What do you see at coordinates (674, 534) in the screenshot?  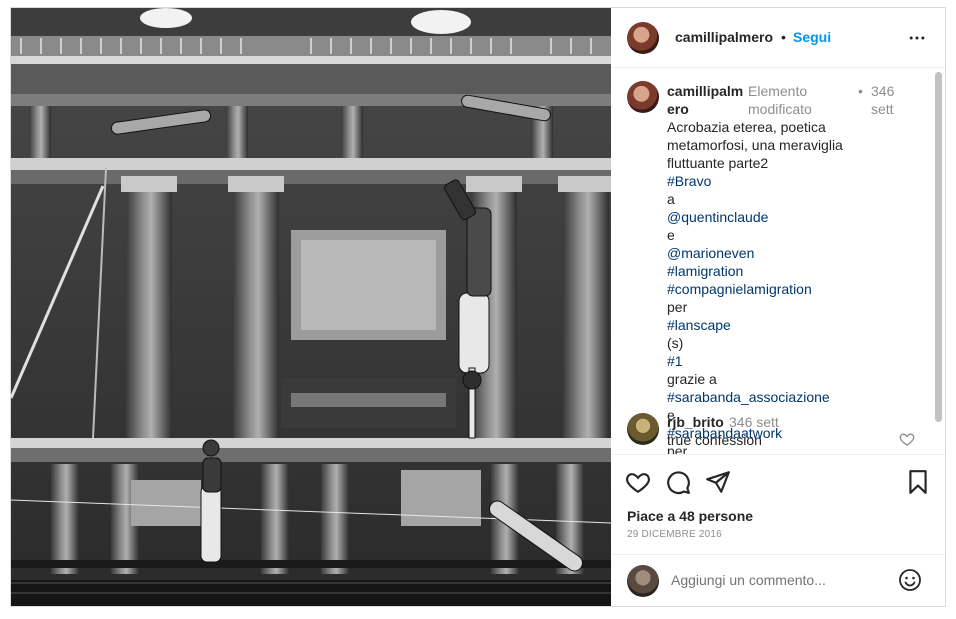 I see `post-date: 29 DICEMBRE 2016` at bounding box center [674, 534].